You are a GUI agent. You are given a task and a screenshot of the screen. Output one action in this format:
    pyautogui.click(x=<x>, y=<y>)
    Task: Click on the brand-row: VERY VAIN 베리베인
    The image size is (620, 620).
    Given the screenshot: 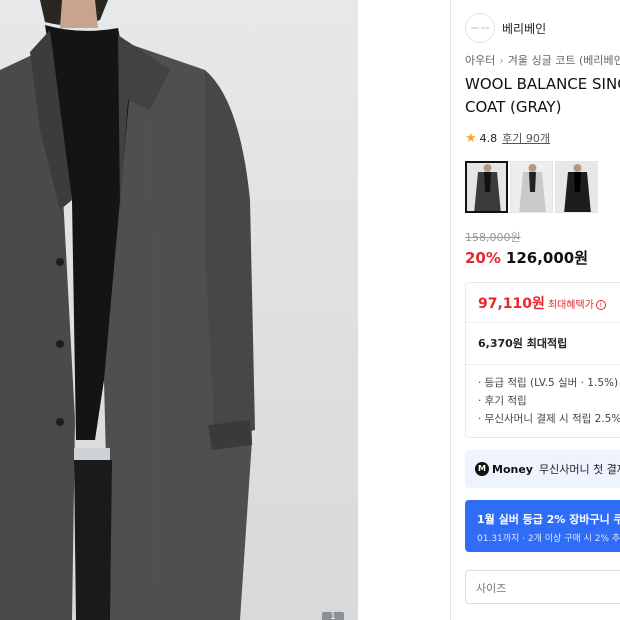 What is the action you would take?
    pyautogui.click(x=505, y=28)
    